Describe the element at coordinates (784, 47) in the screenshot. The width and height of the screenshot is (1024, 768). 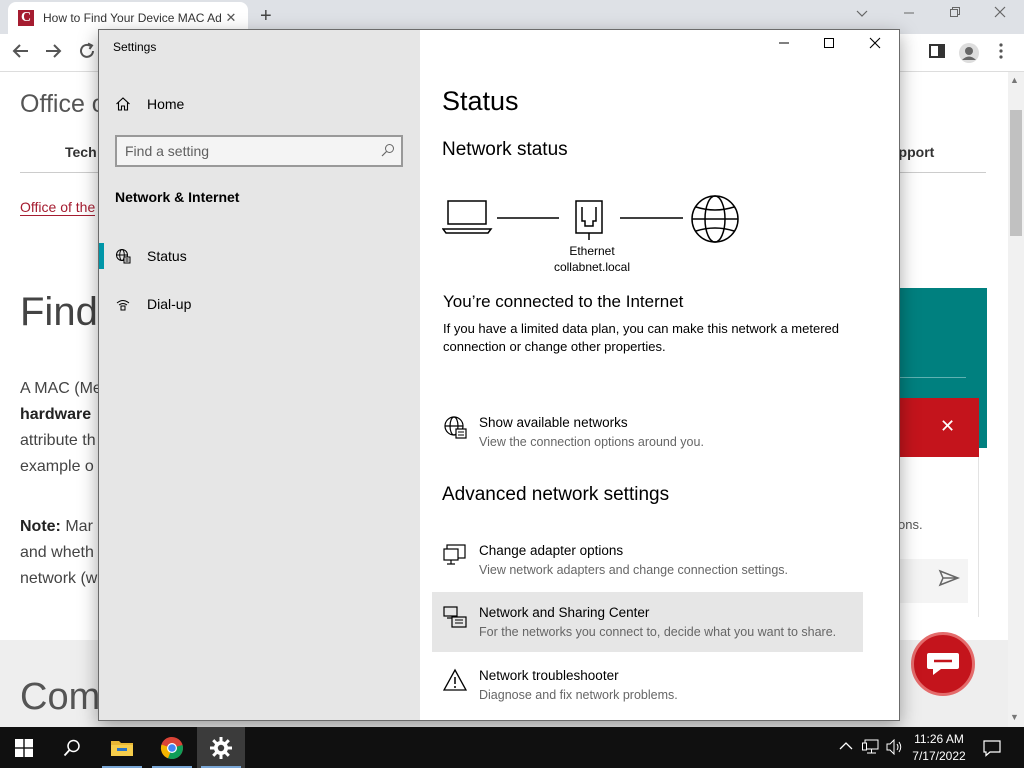
I see `minimize-icon` at that location.